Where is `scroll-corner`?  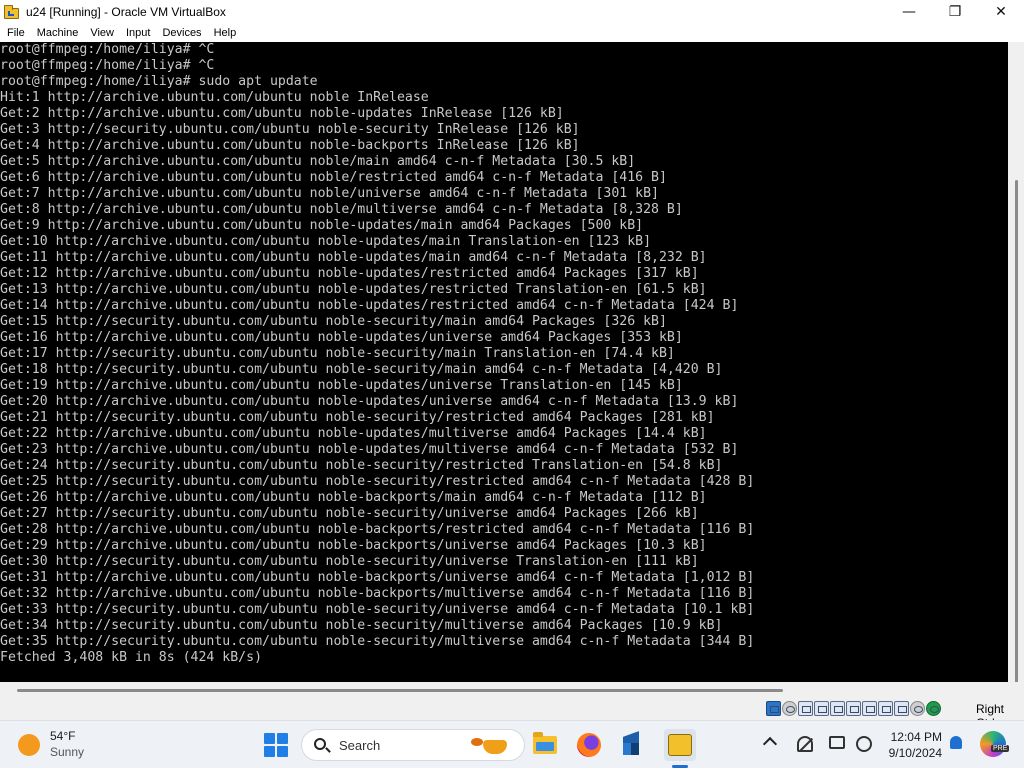 scroll-corner is located at coordinates (1016, 690).